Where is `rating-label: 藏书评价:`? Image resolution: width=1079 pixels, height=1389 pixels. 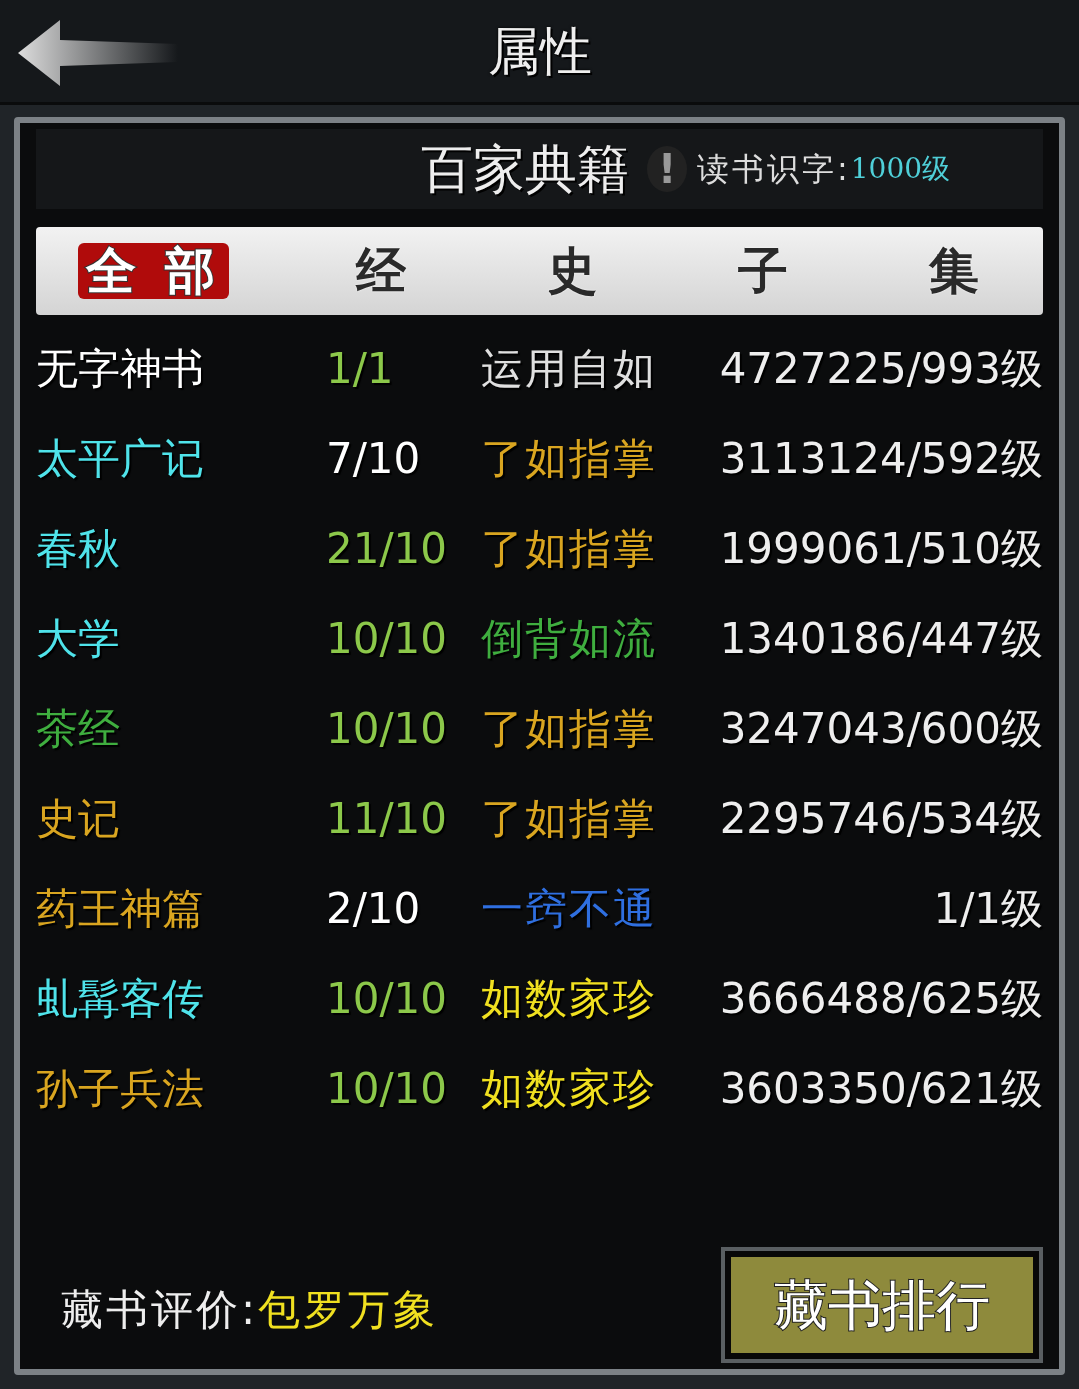 rating-label: 藏书评价: is located at coordinates (160, 1310).